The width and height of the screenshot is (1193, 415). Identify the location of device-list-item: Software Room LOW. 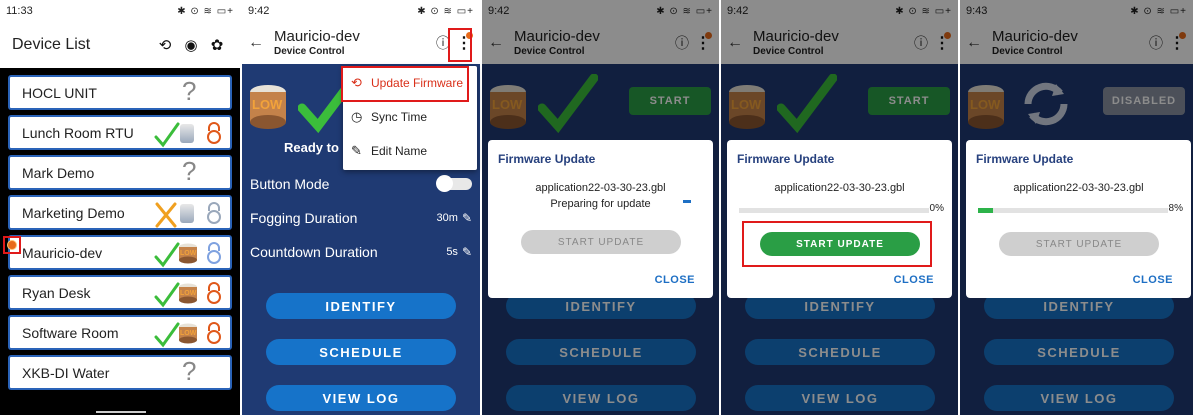
(120, 332).